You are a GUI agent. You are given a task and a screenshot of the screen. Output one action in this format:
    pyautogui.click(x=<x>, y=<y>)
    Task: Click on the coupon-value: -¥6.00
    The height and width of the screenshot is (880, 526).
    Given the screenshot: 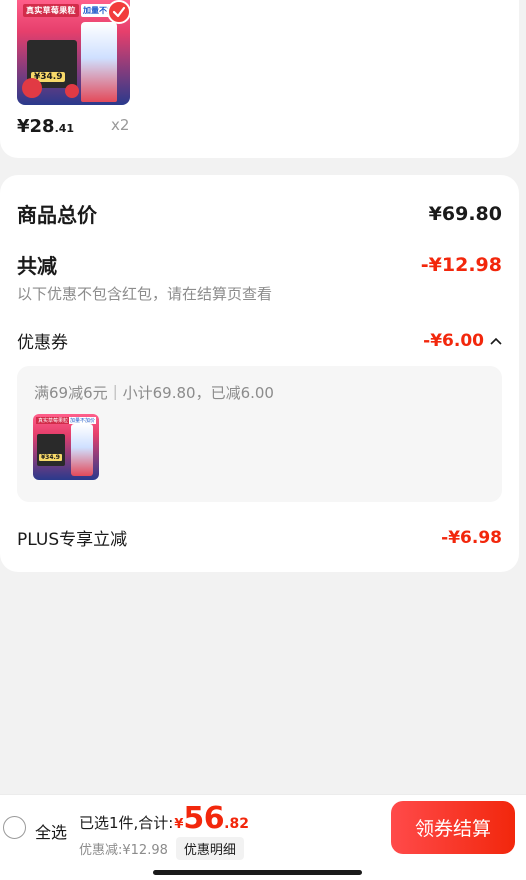 What is the action you would take?
    pyautogui.click(x=453, y=340)
    